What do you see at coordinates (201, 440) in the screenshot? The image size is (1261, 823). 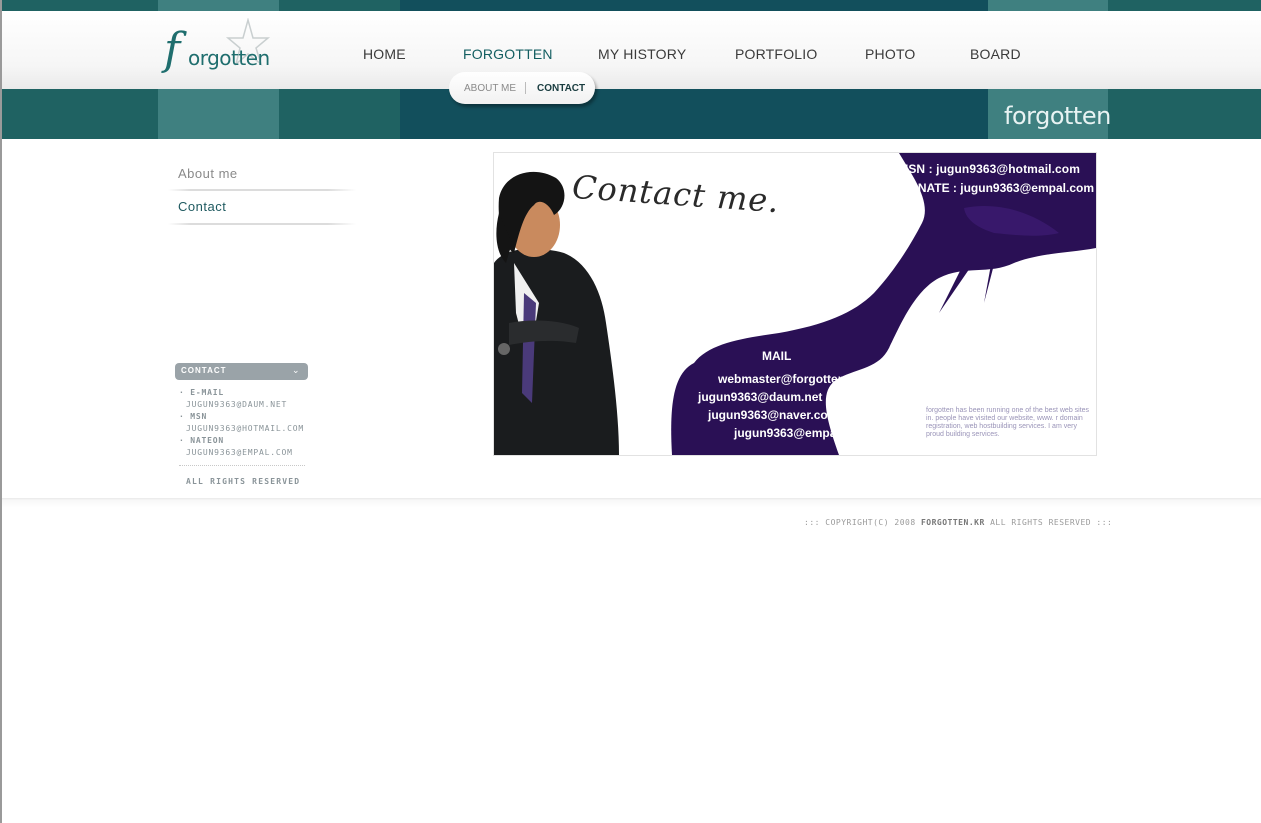 I see `contact-nateon-label: · NATEON` at bounding box center [201, 440].